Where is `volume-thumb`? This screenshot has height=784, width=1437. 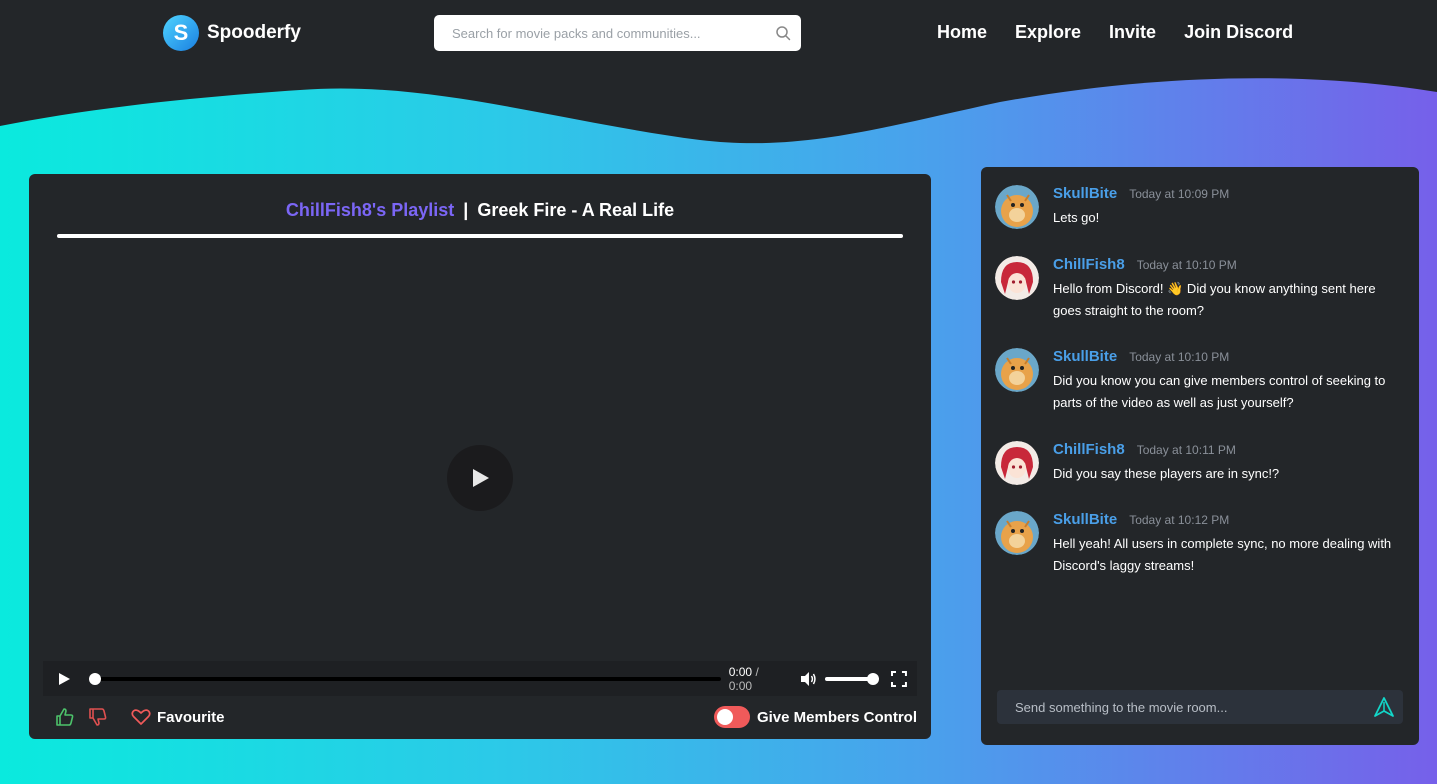 volume-thumb is located at coordinates (873, 678).